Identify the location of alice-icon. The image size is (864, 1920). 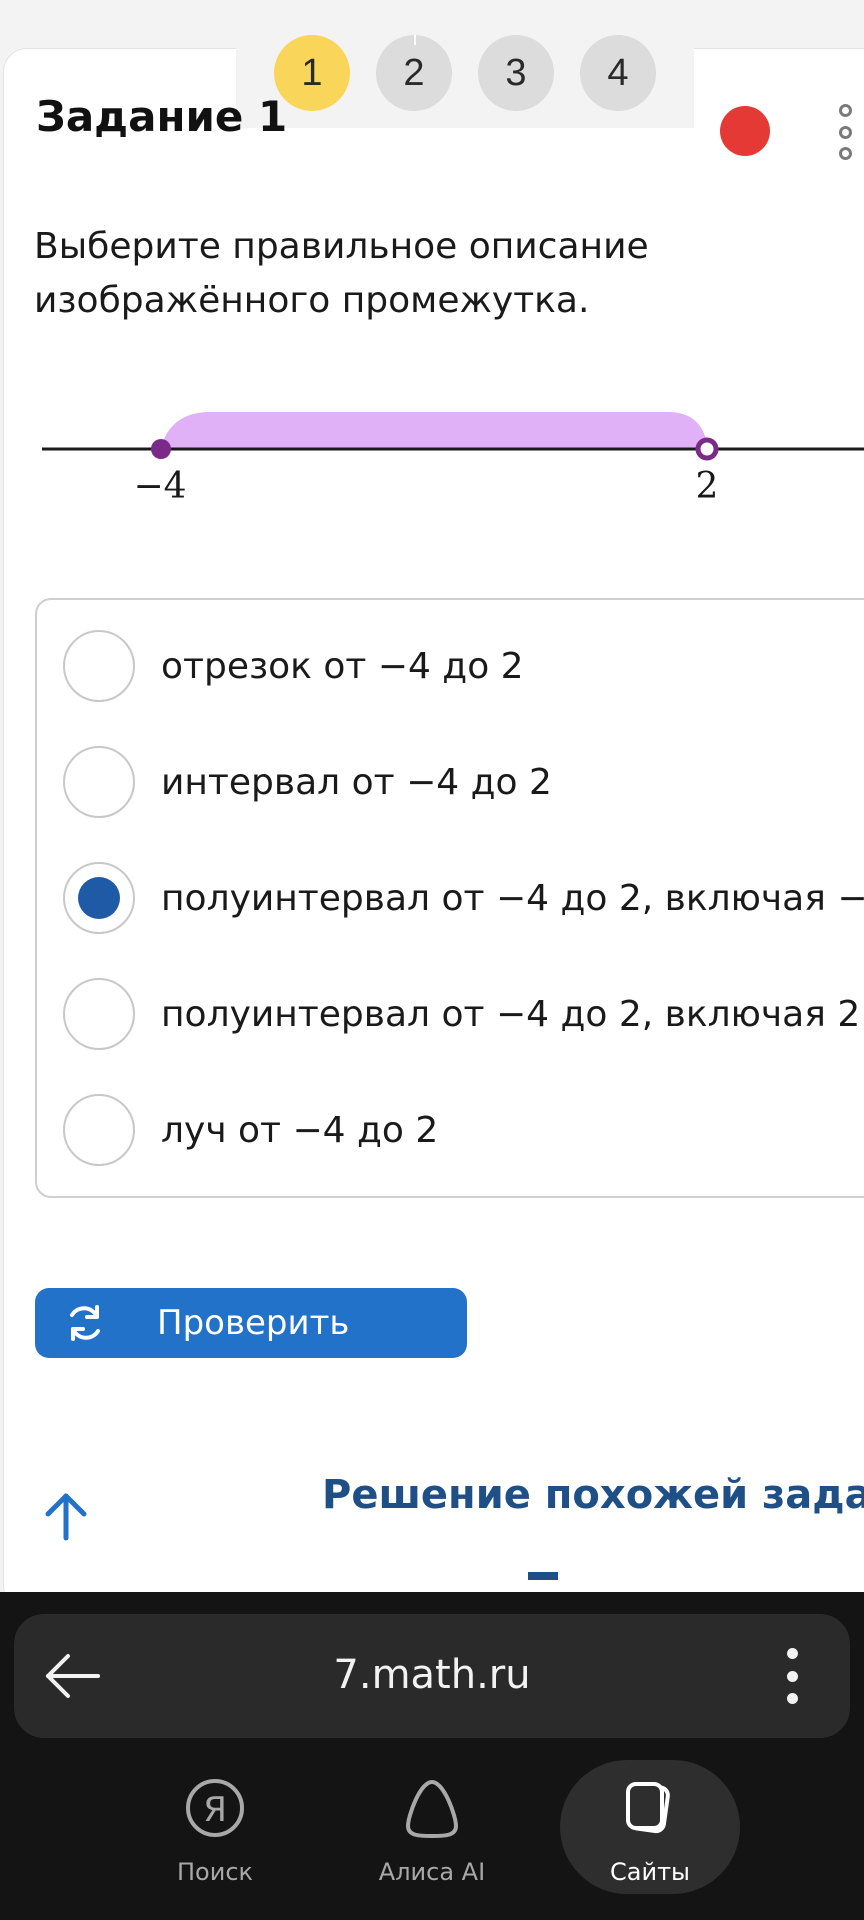
(432, 1809).